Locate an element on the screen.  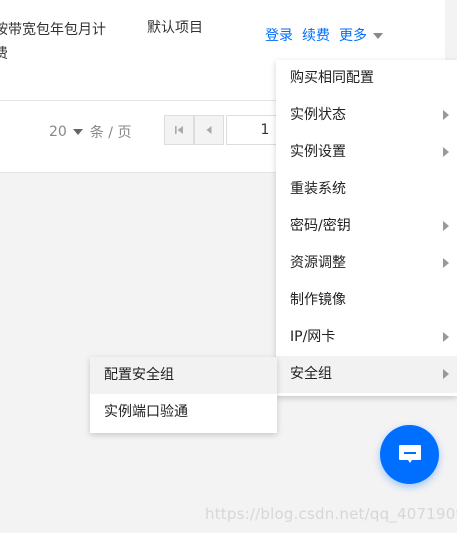
login-link: 登录 is located at coordinates (279, 36).